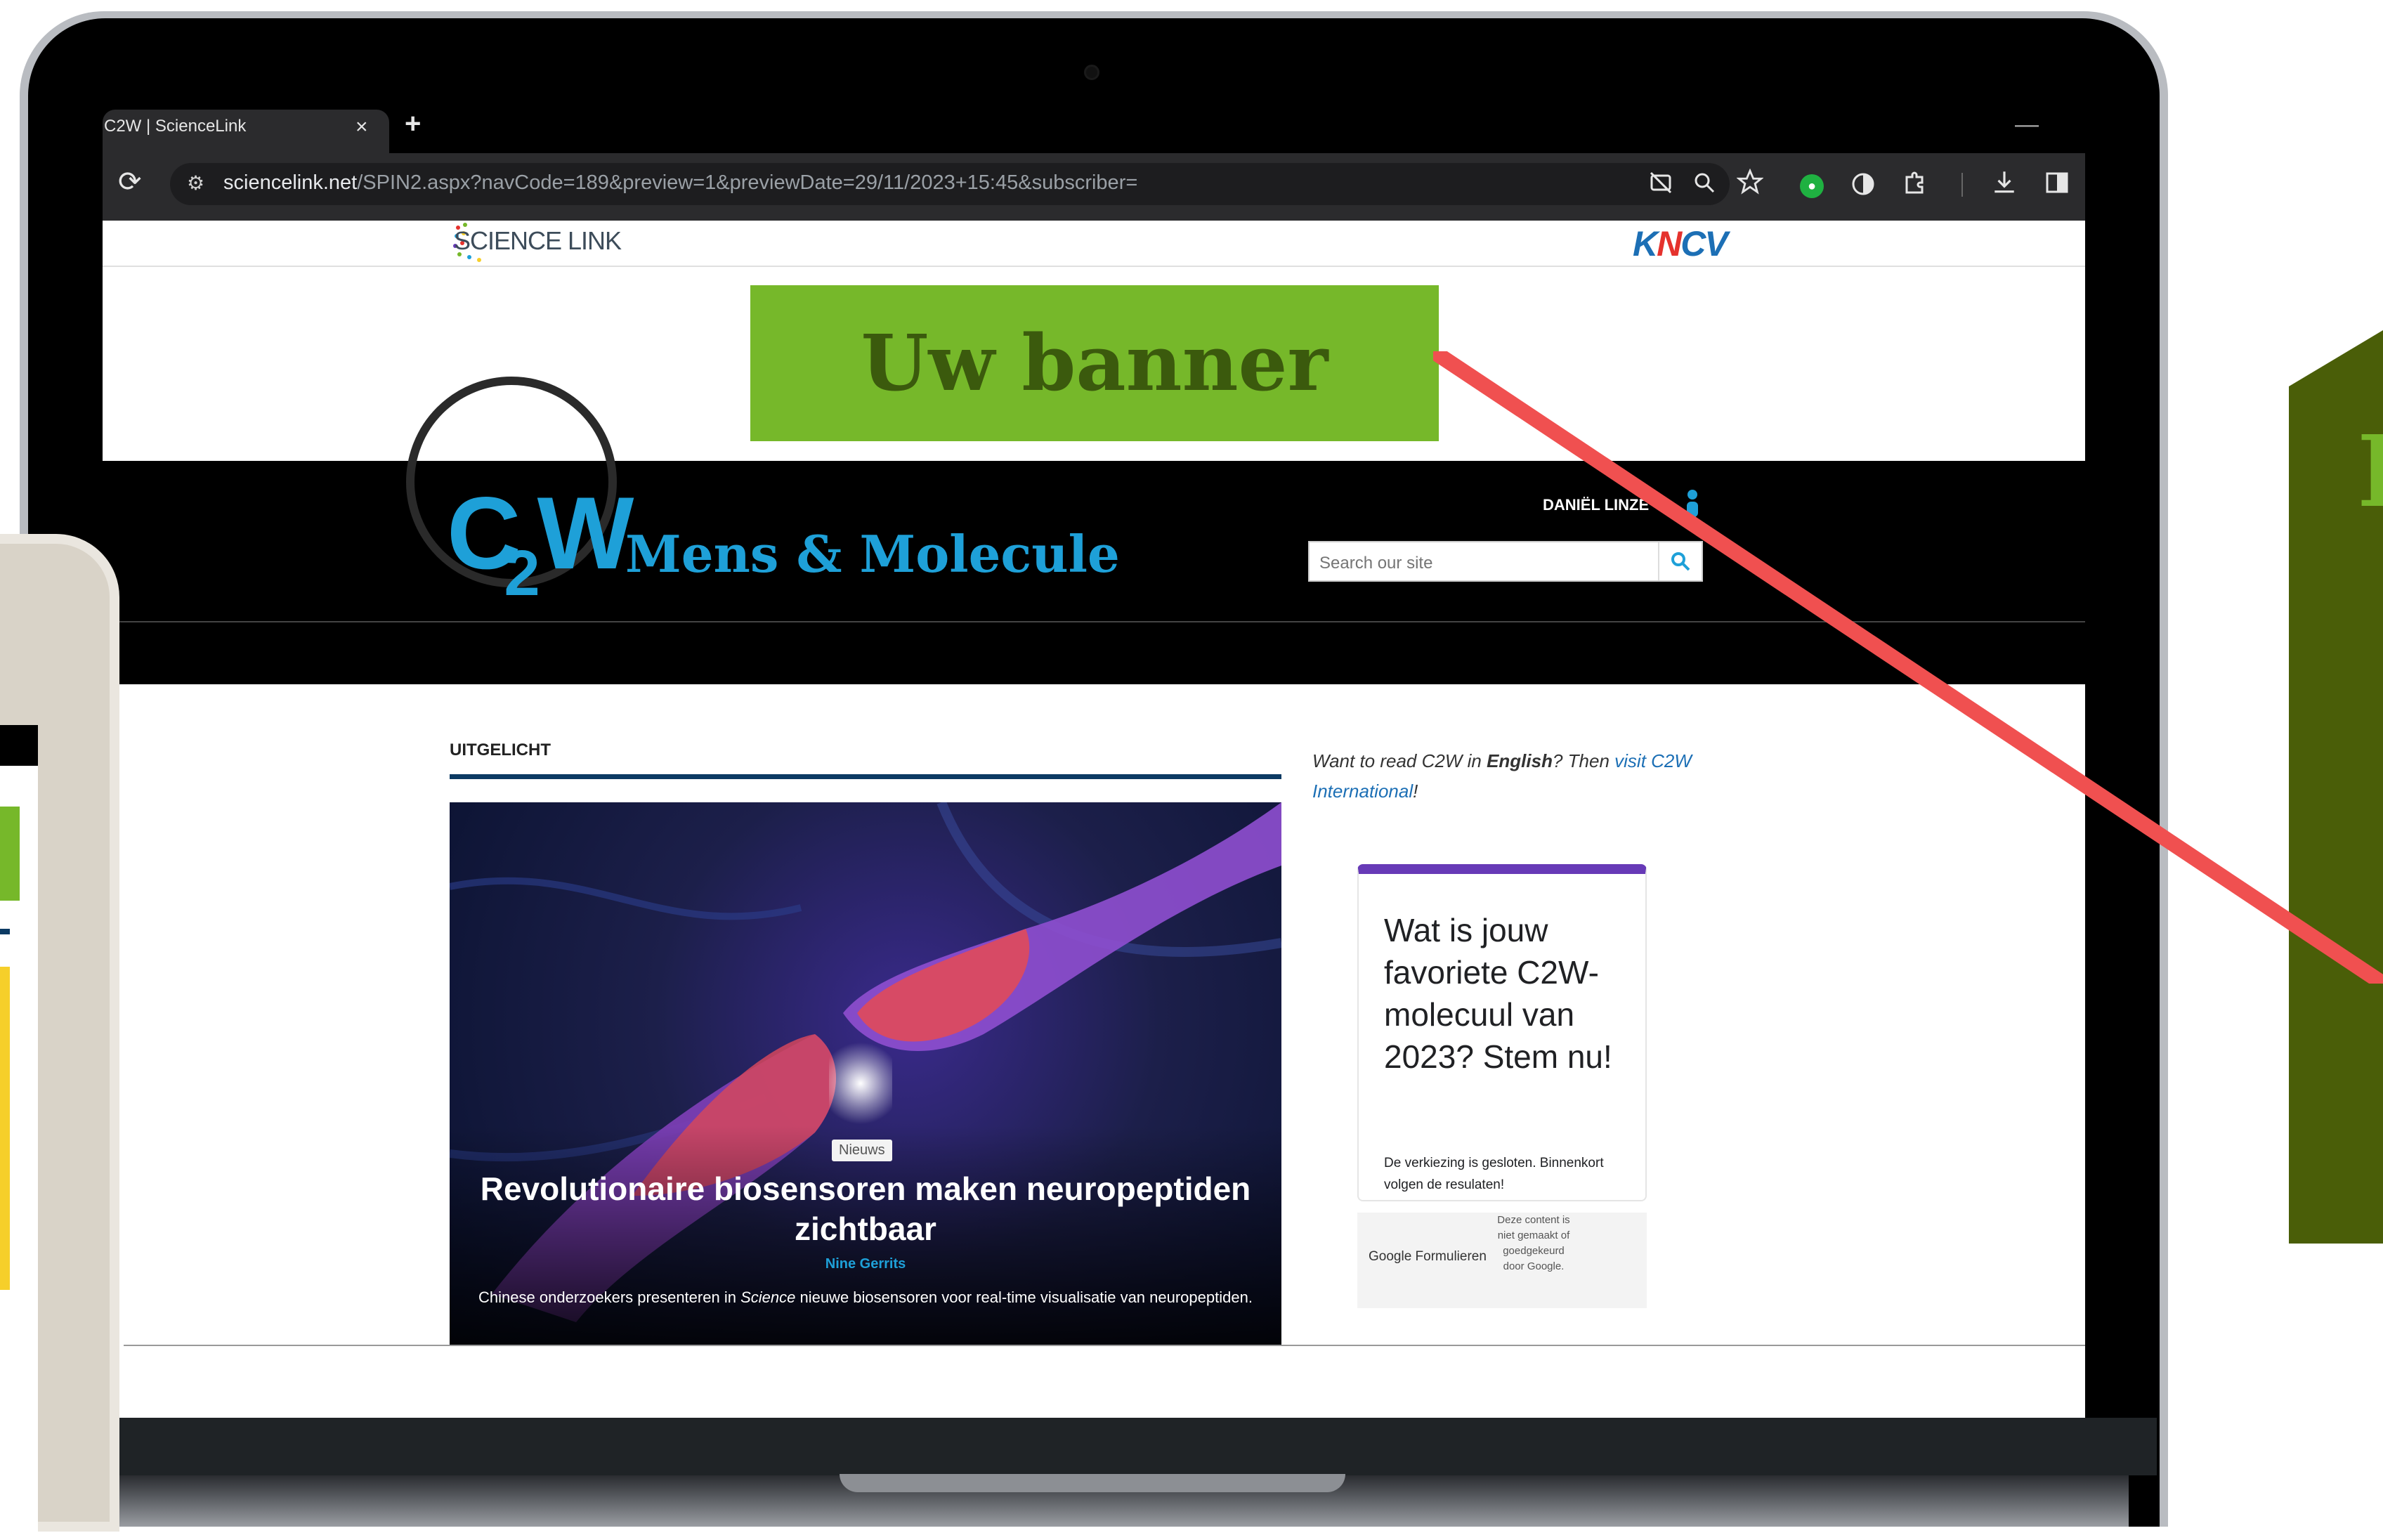 The width and height of the screenshot is (2383, 1540). Describe the element at coordinates (1812, 186) in the screenshot. I see `extension-green-icon: ●` at that location.